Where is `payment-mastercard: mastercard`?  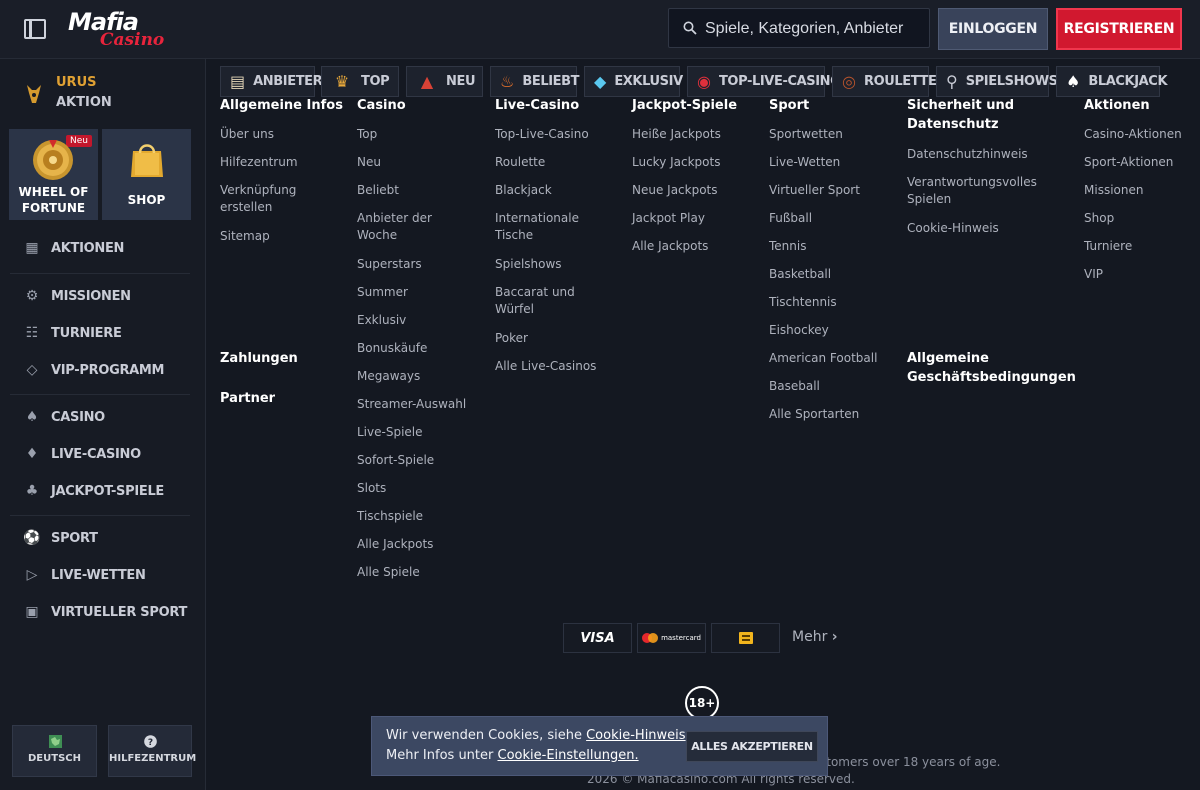
payment-mastercard: mastercard is located at coordinates (671, 638).